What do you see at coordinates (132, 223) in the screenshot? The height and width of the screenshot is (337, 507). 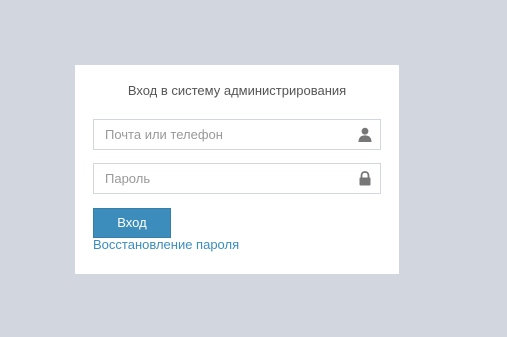 I see `login-button: Вход` at bounding box center [132, 223].